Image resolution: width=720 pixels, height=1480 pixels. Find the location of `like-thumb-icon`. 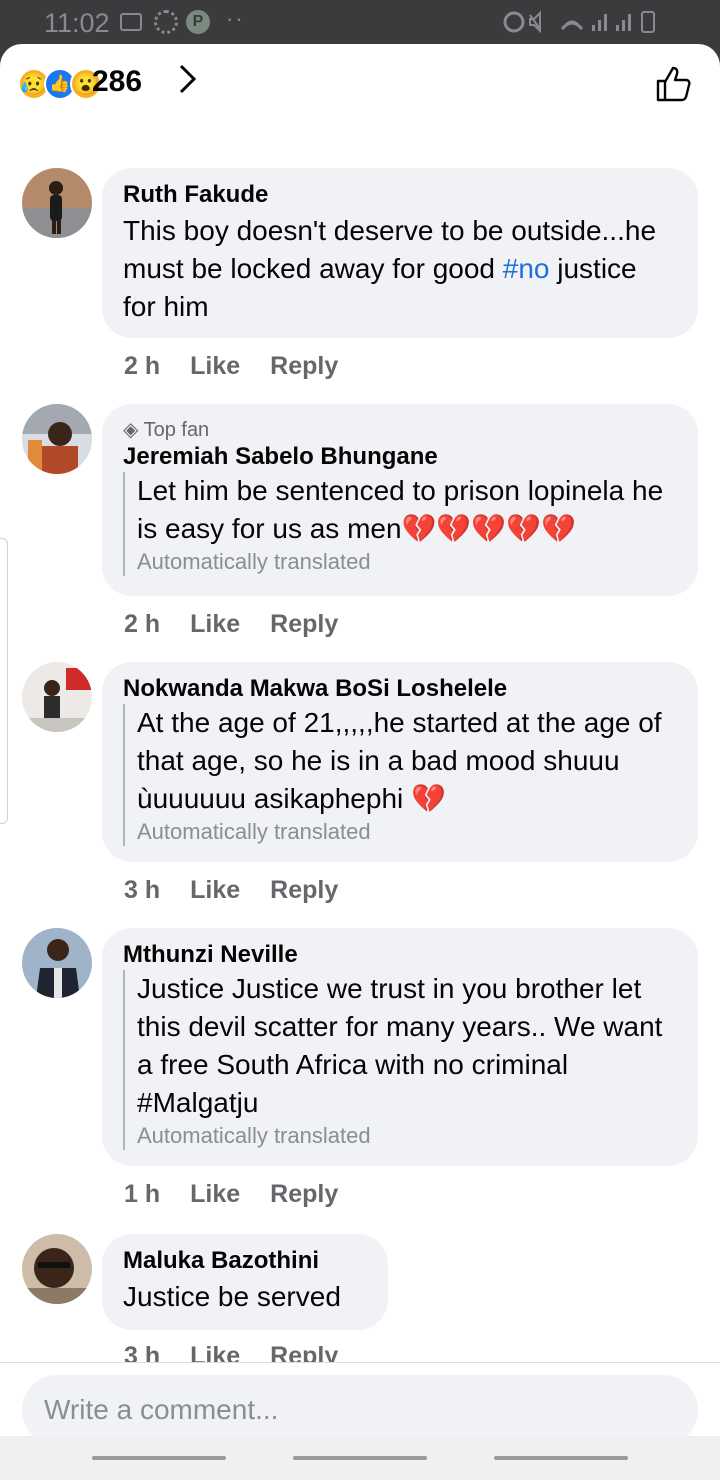

like-thumb-icon is located at coordinates (674, 84).